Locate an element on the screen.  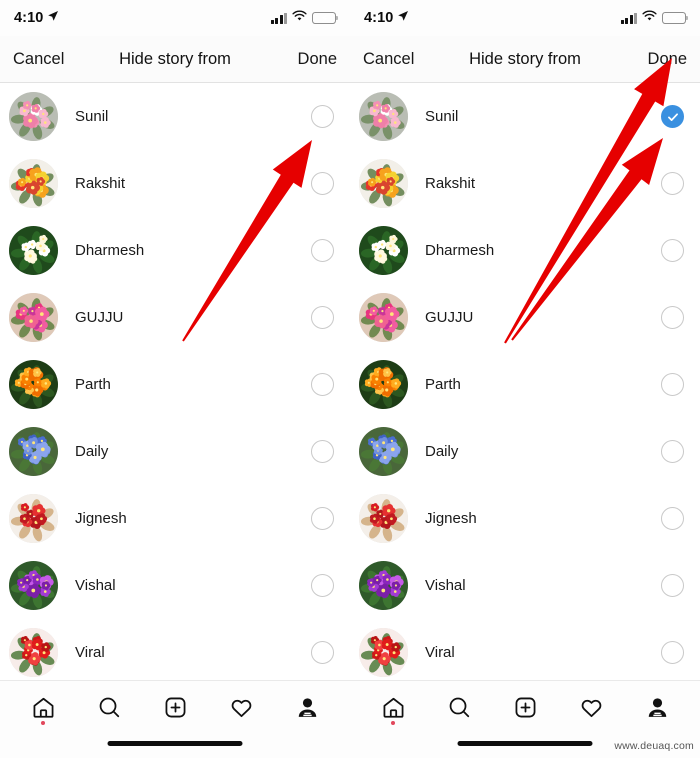
bottom-tabbar-left is located at coordinates (175, 719).